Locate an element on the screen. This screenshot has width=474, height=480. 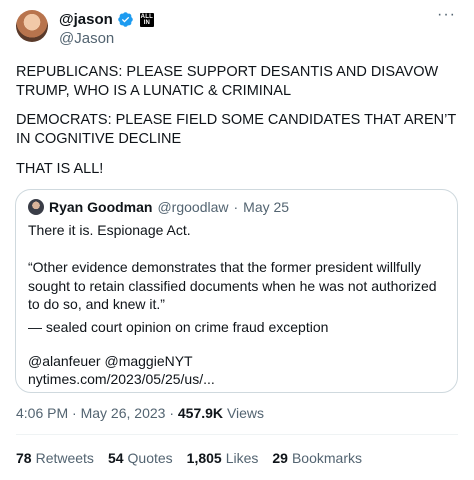
author-handle: @Jason is located at coordinates (86, 38).